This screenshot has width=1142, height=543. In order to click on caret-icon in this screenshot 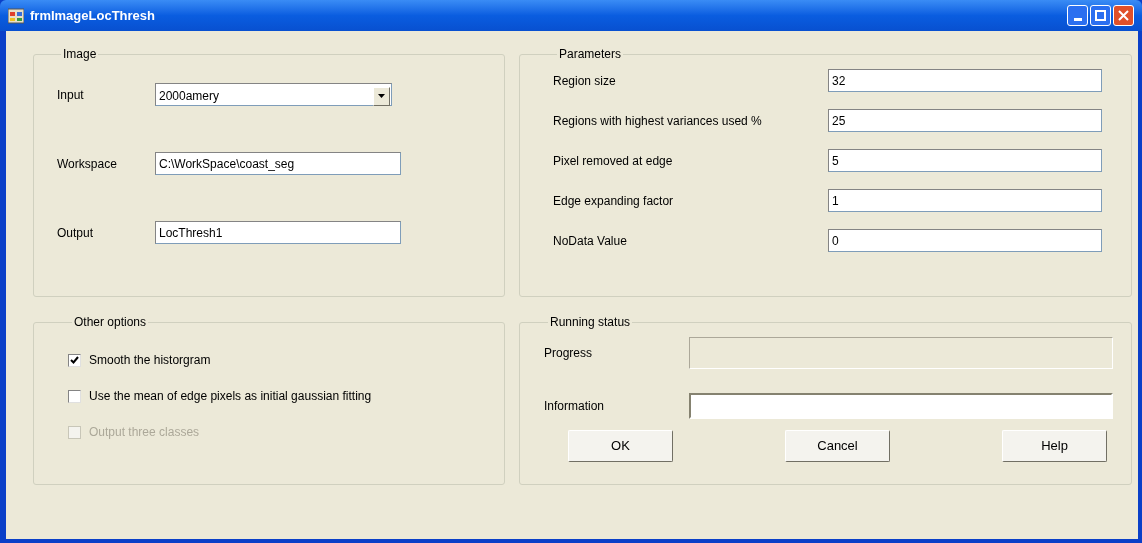, I will do `click(381, 96)`.